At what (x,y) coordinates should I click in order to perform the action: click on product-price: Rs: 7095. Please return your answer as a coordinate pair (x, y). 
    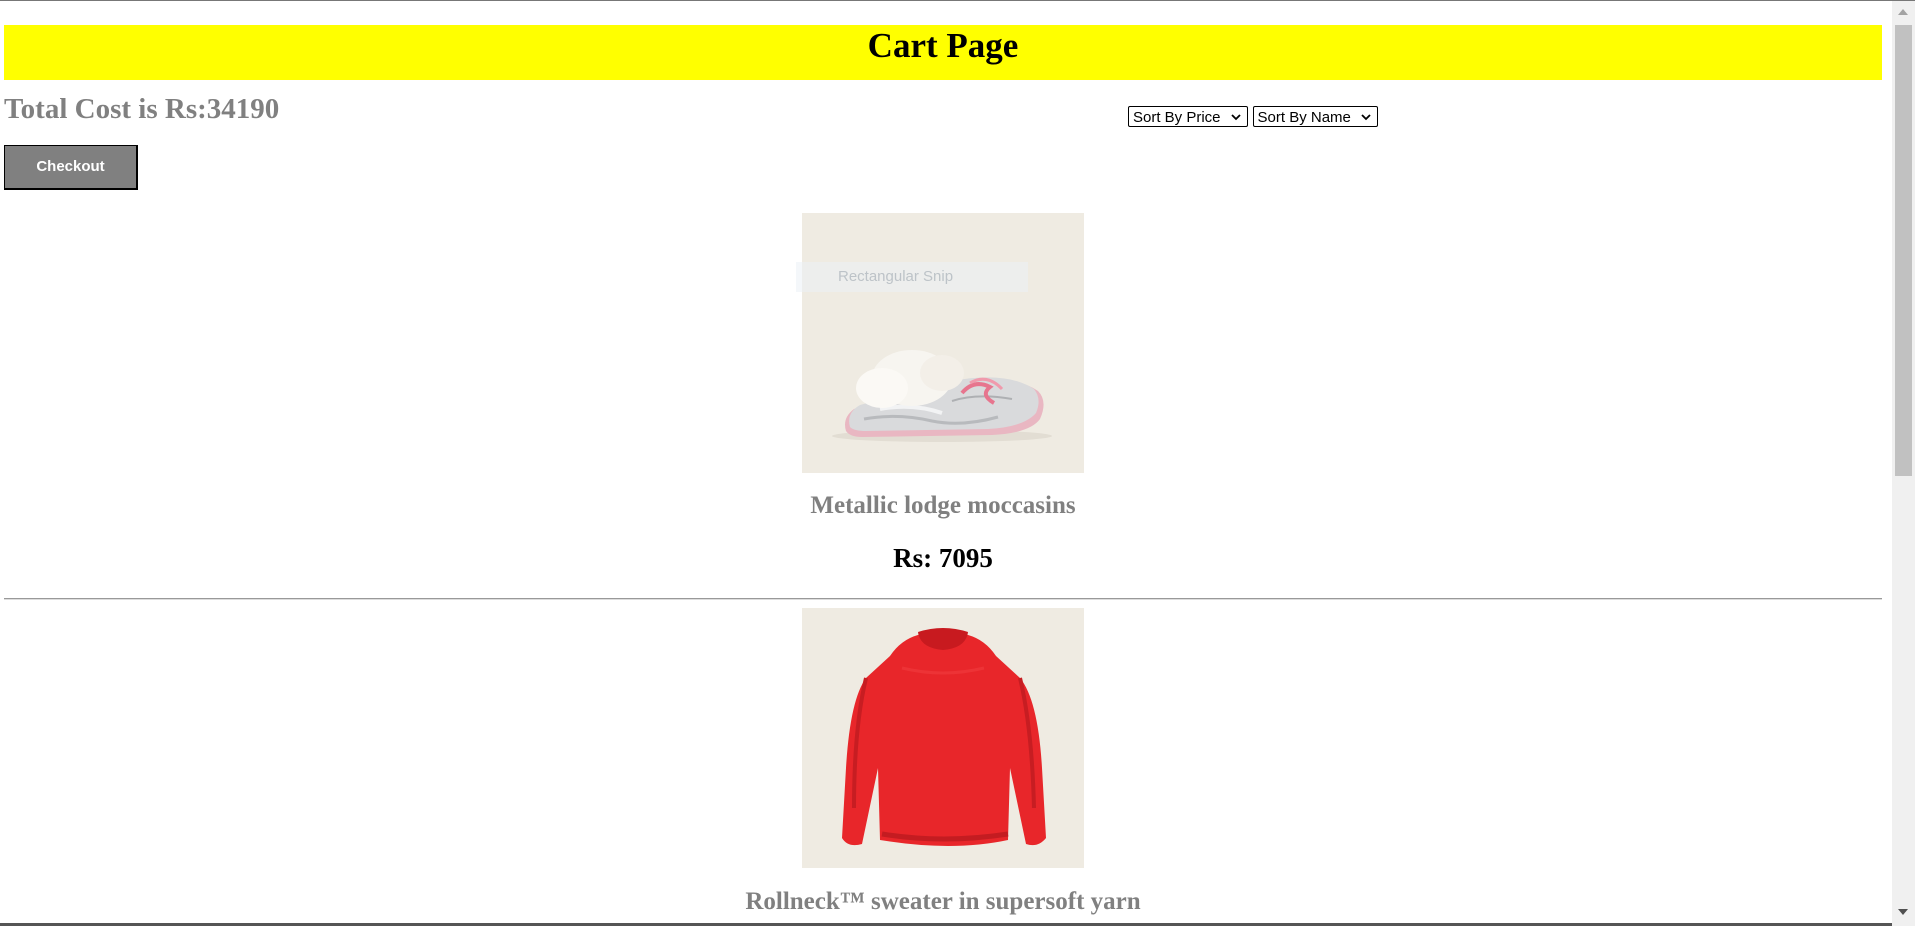
    Looking at the image, I should click on (943, 558).